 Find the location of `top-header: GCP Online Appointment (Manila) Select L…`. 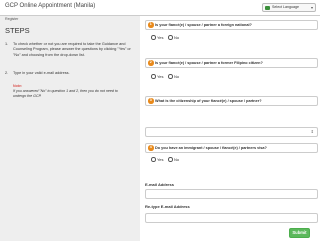

top-header: GCP Online Appointment (Manila) Select L… is located at coordinates (160, 8).